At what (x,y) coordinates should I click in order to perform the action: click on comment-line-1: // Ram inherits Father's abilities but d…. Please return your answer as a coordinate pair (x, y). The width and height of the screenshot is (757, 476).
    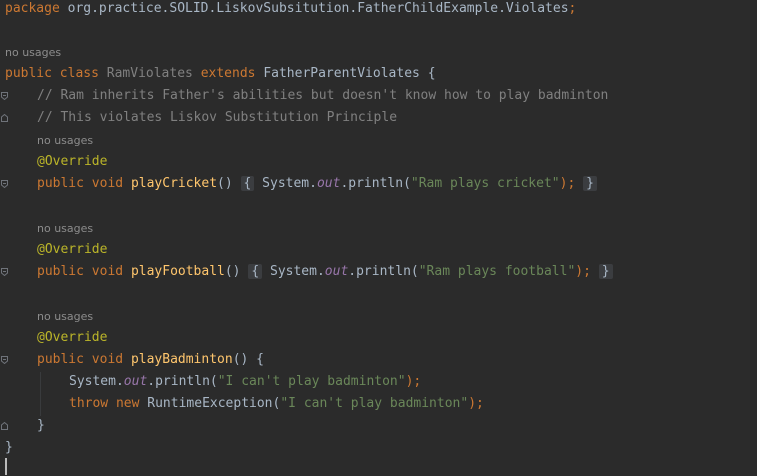
    Looking at the image, I should click on (378, 96).